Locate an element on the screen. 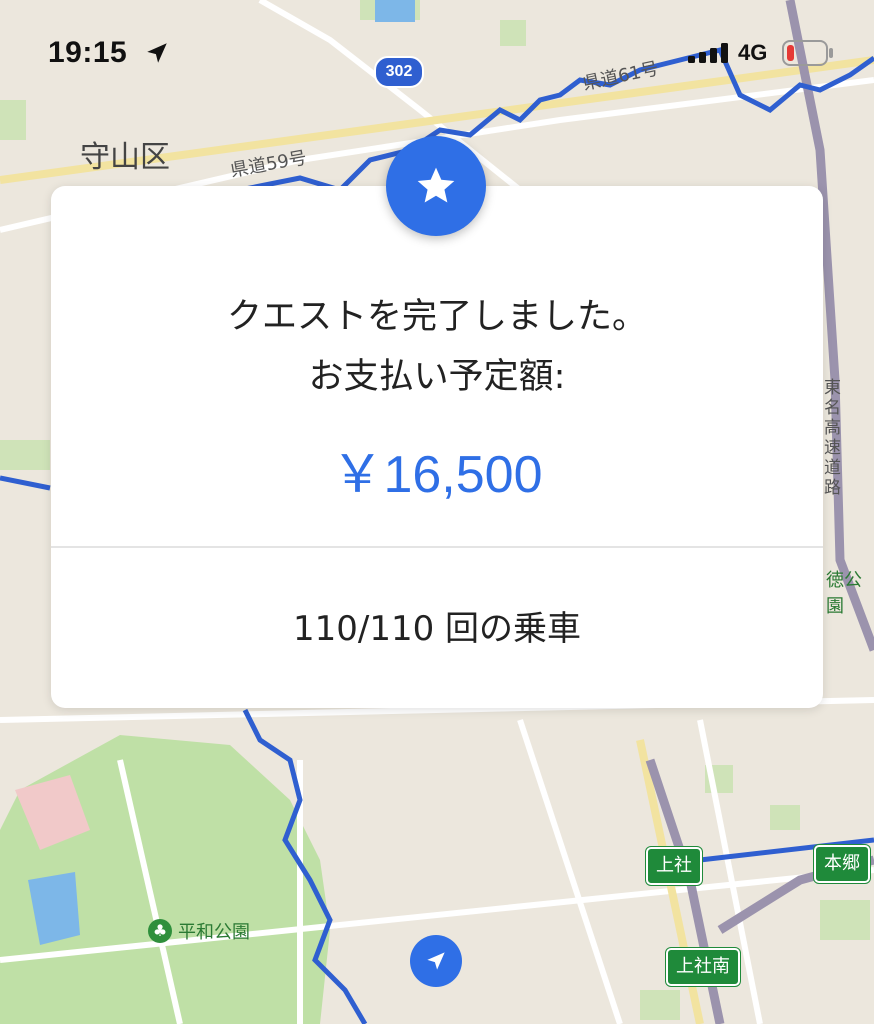  park-label: ♣ 平和公園 is located at coordinates (199, 931).